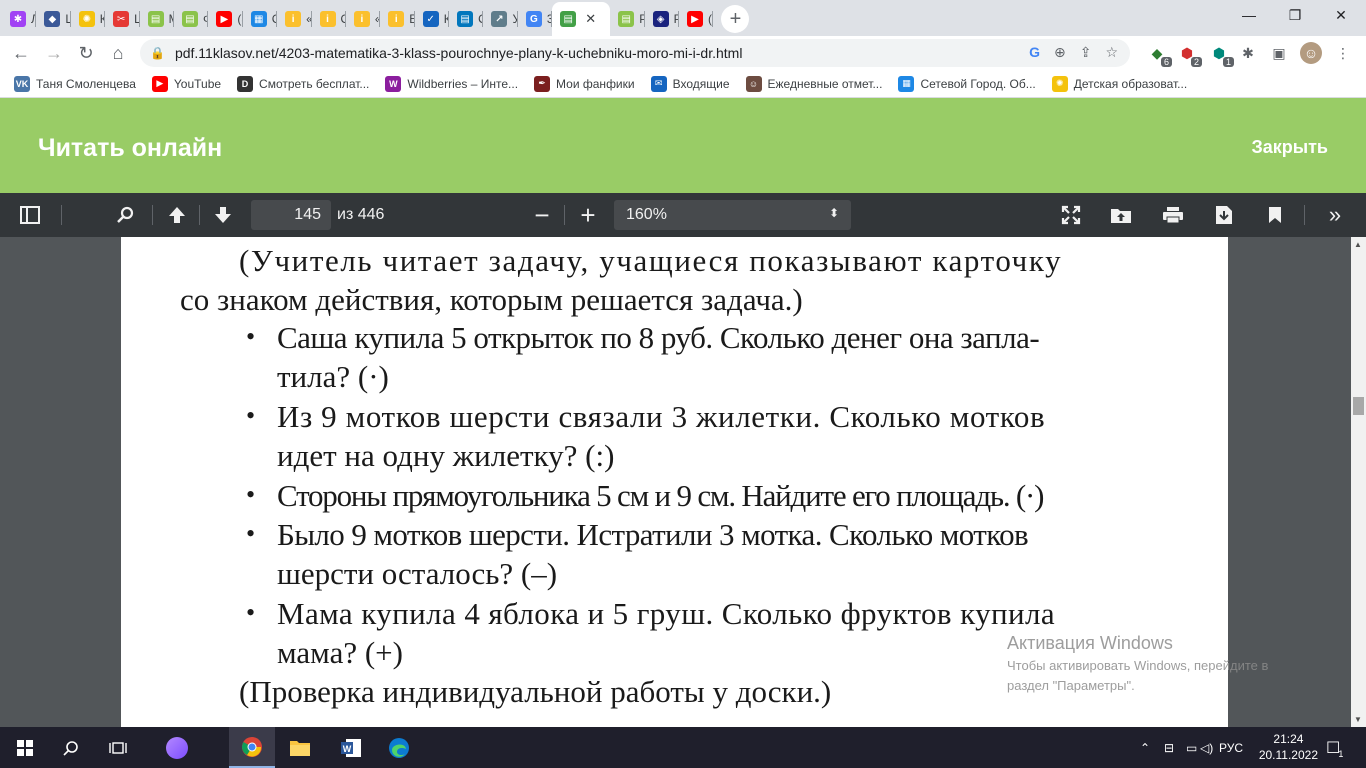  What do you see at coordinates (1248, 53) in the screenshot?
I see `extensions-puzzle-icon: ✱` at bounding box center [1248, 53].